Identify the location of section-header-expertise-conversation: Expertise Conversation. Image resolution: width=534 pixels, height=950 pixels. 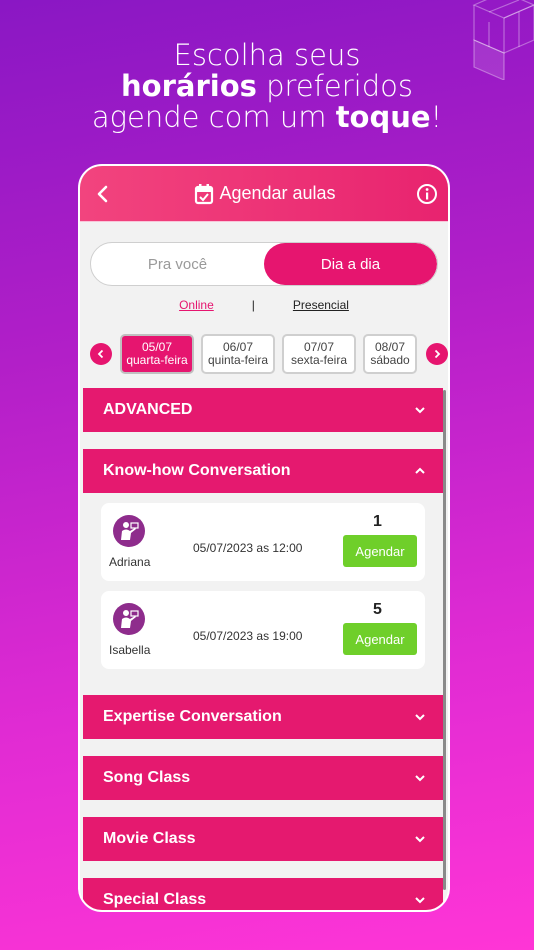
(263, 717).